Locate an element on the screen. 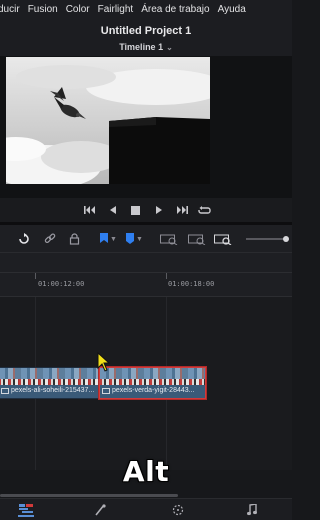 The height and width of the screenshot is (520, 320). fairlight-page-icon is located at coordinates (252, 510).